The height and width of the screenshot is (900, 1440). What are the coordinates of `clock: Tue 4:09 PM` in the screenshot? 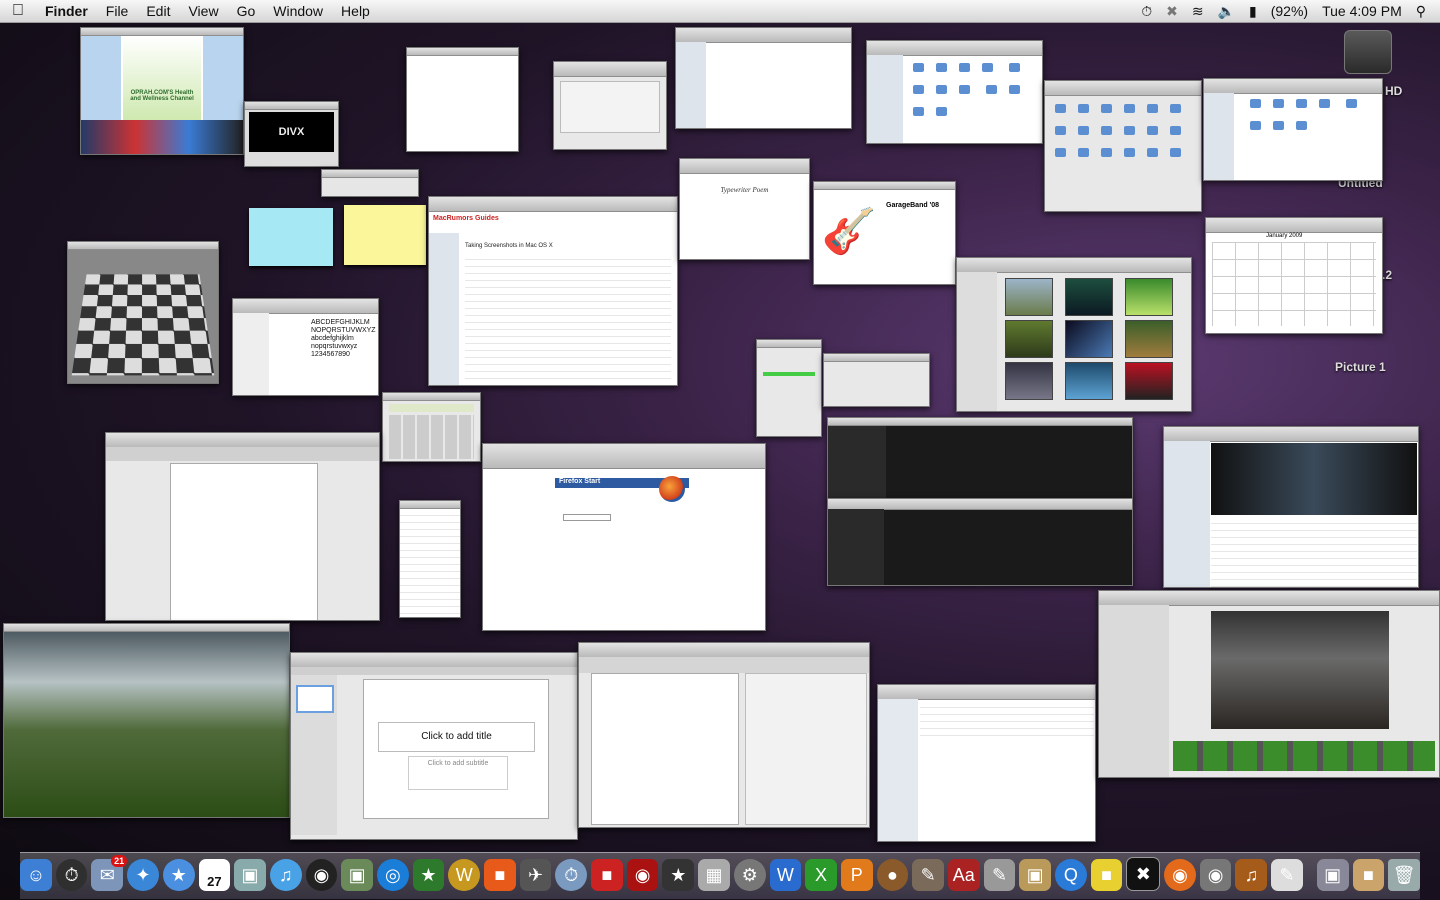 It's located at (1362, 11).